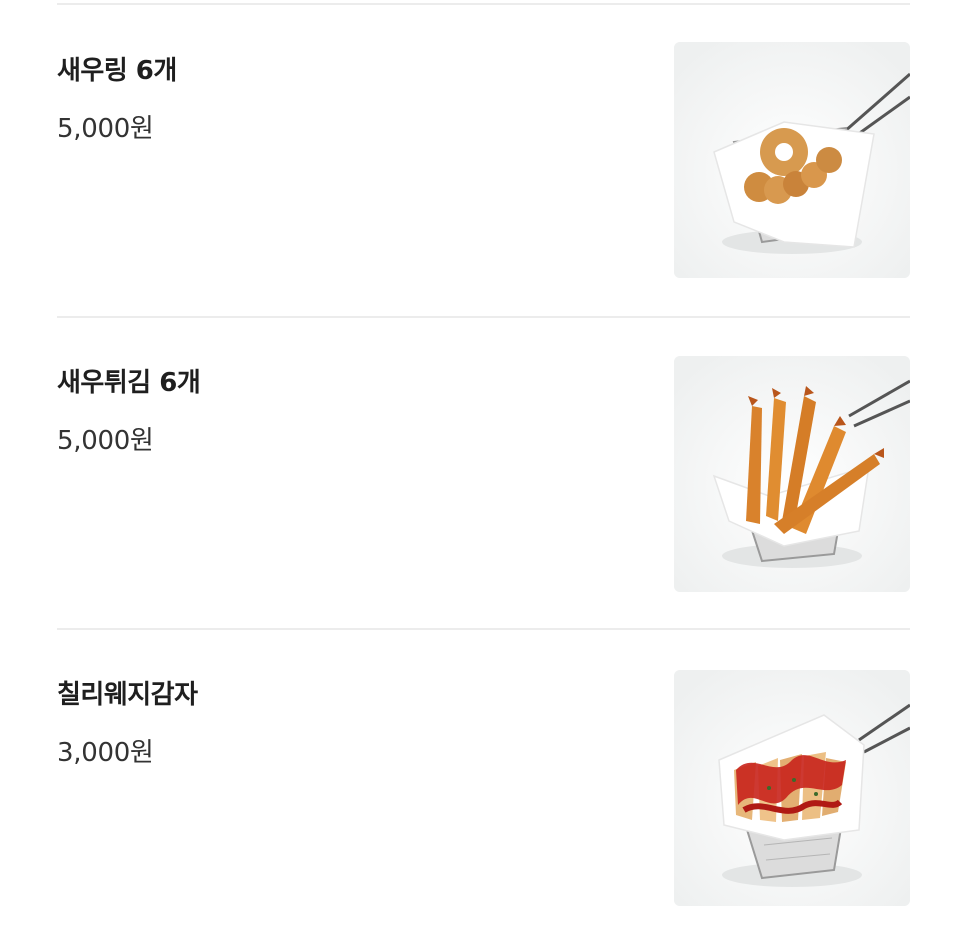  I want to click on menu-item-name: 칠리웨지감자, so click(127, 695).